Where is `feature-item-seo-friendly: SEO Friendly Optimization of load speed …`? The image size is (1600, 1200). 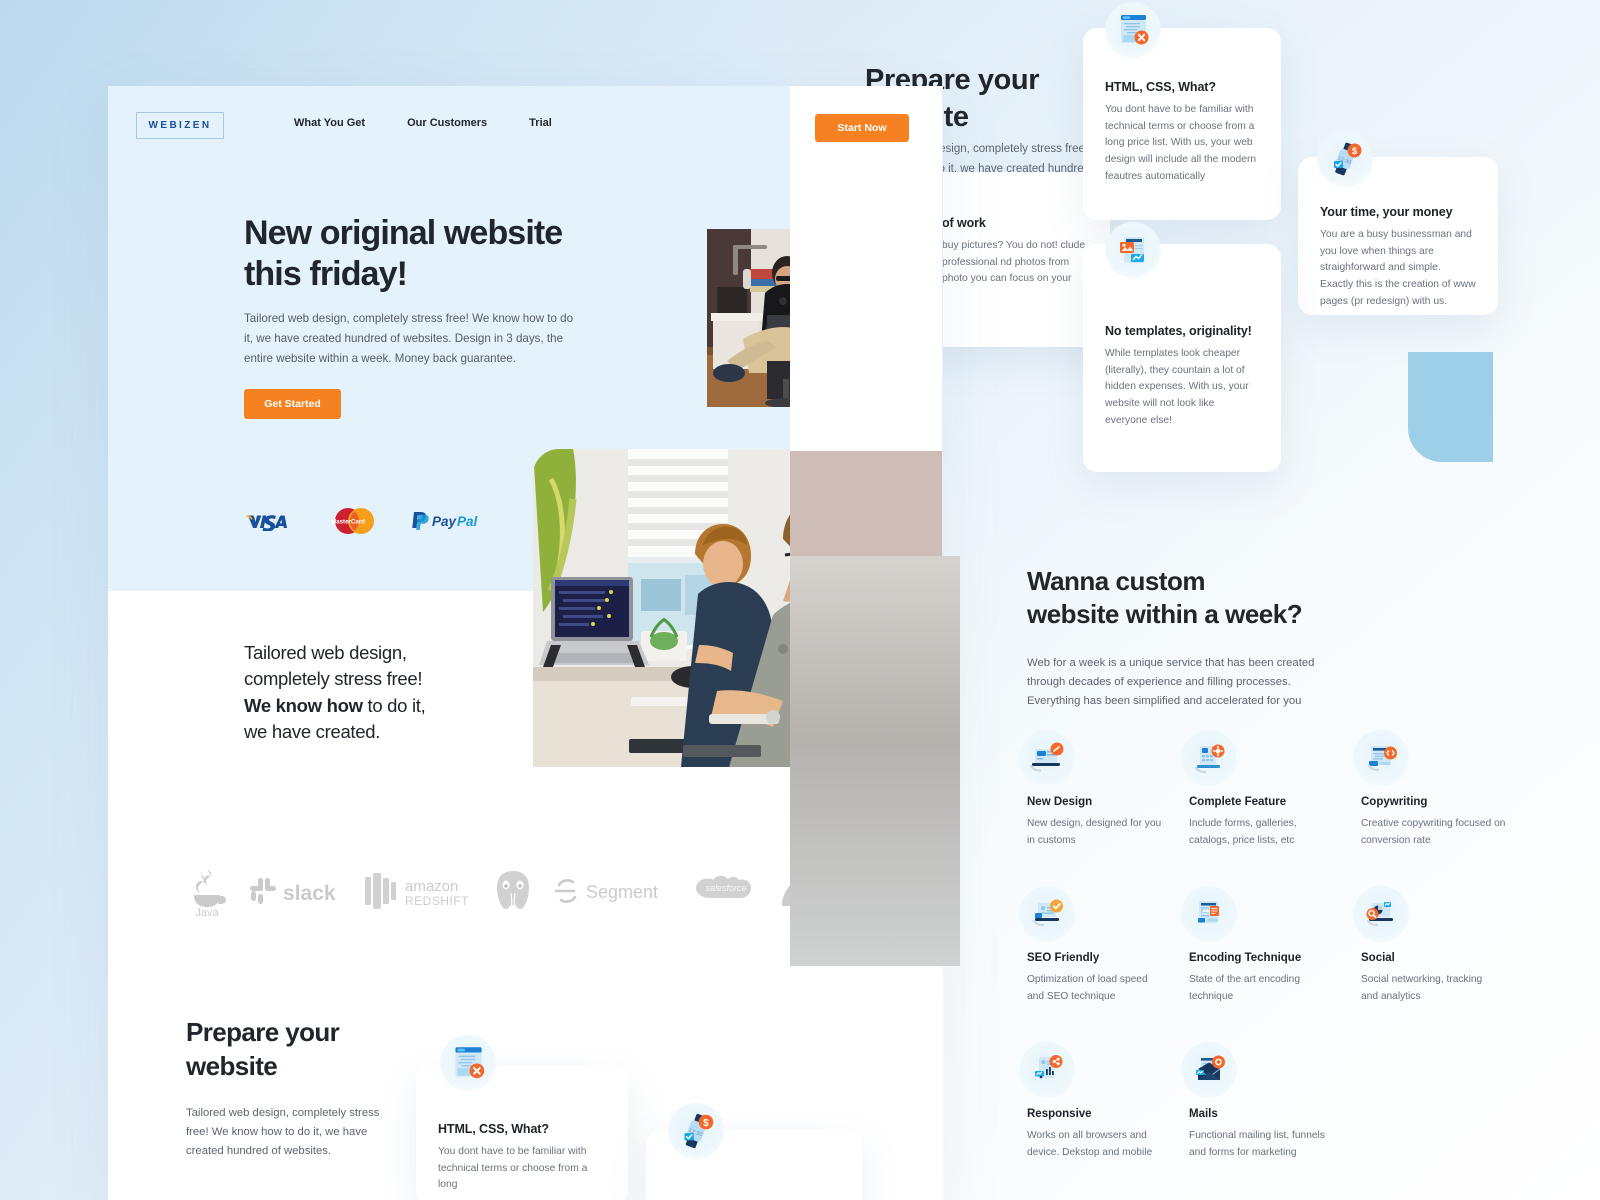 feature-item-seo-friendly: SEO Friendly Optimization of load speed … is located at coordinates (1104, 945).